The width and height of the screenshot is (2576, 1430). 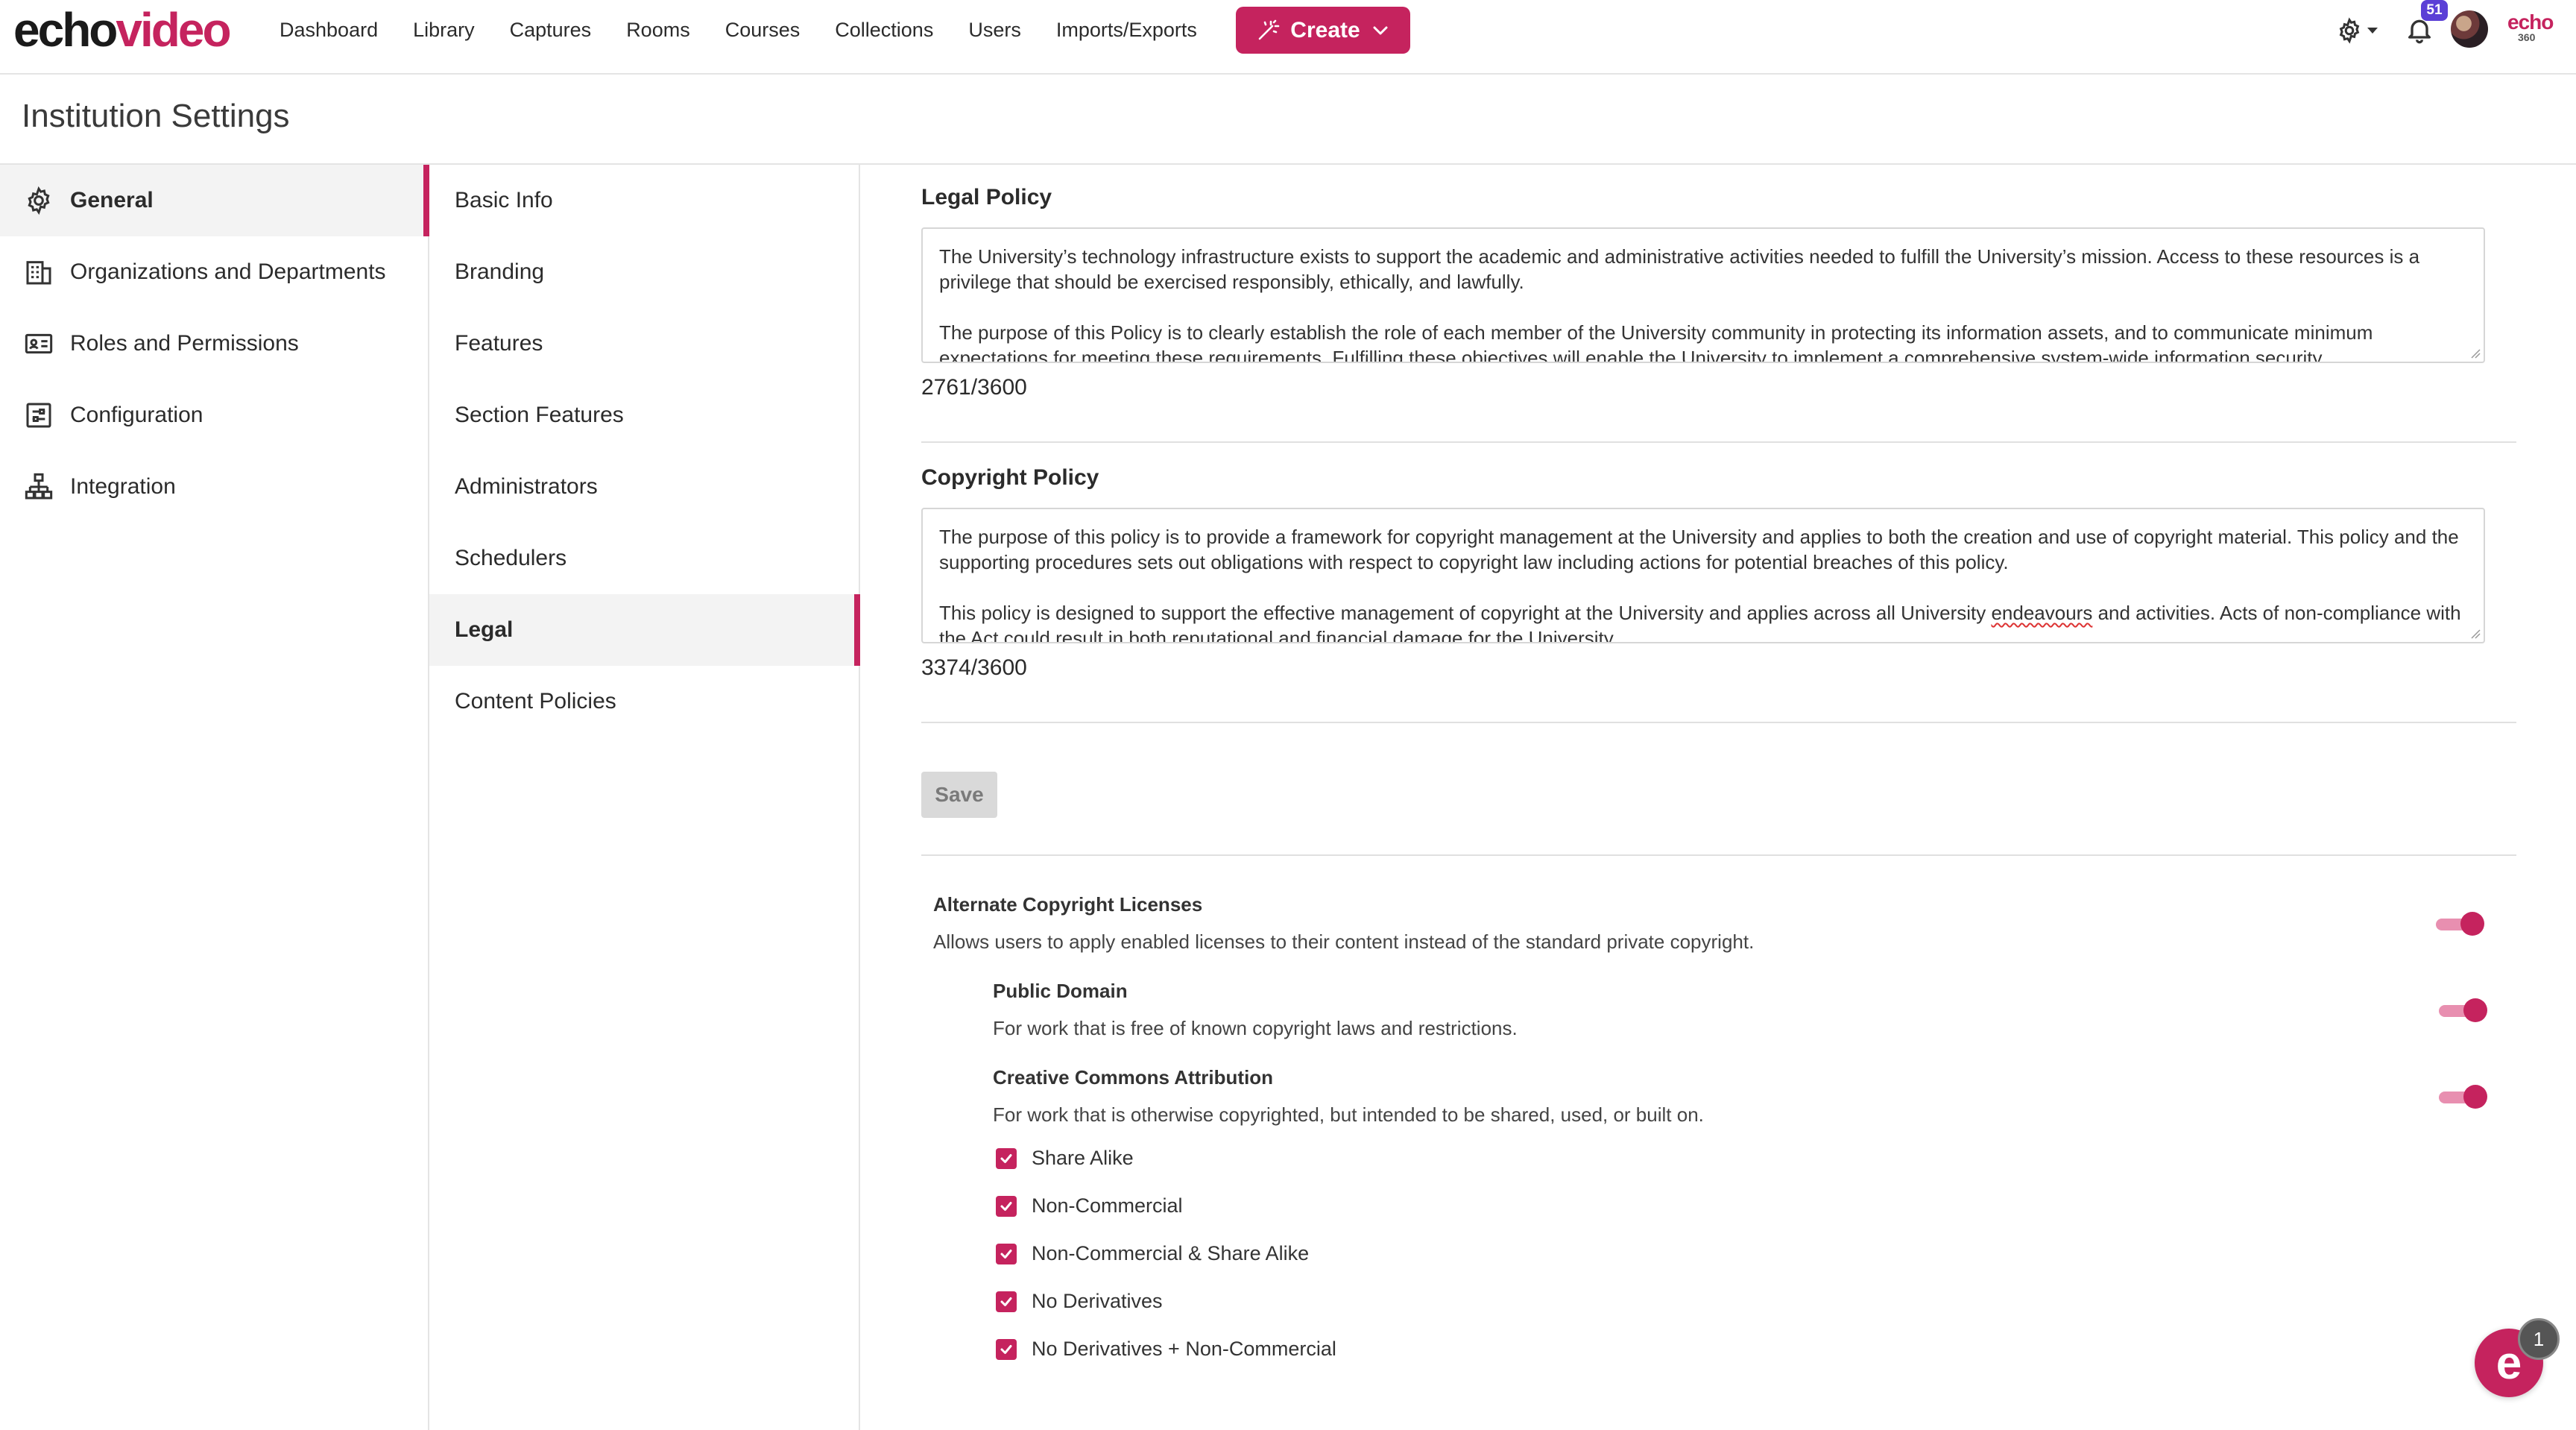 I want to click on create-button-label: Create, so click(x=1325, y=29).